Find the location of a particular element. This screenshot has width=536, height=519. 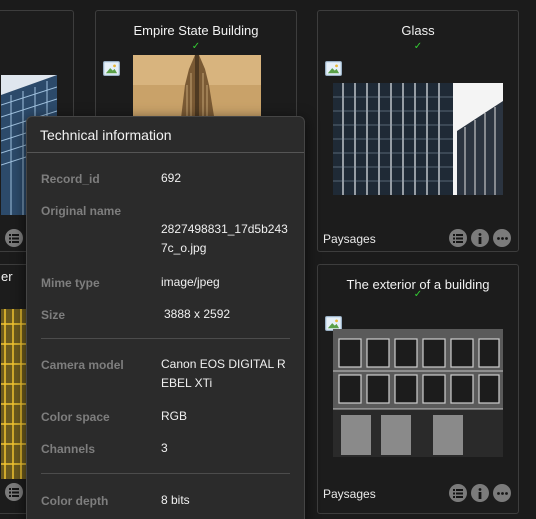

mime-type-label: Mime type is located at coordinates (70, 283).